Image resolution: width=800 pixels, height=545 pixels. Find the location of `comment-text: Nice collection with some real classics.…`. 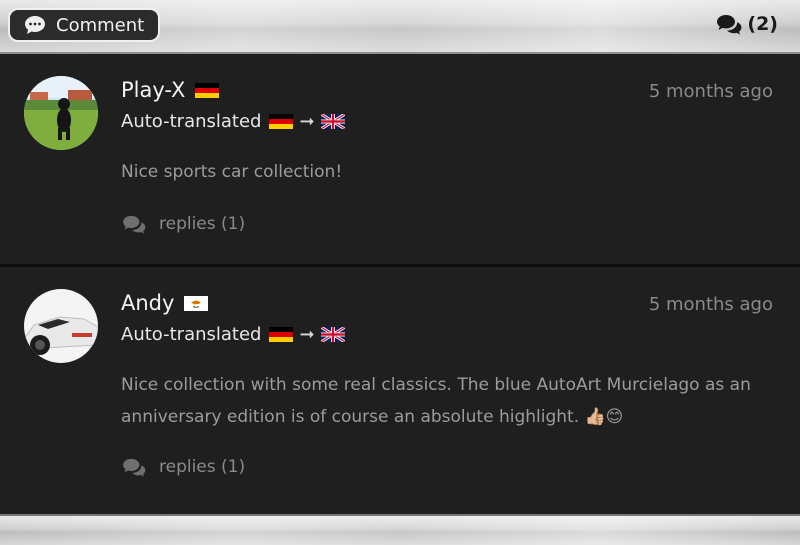

comment-text: Nice collection with some real classics.… is located at coordinates (436, 401).